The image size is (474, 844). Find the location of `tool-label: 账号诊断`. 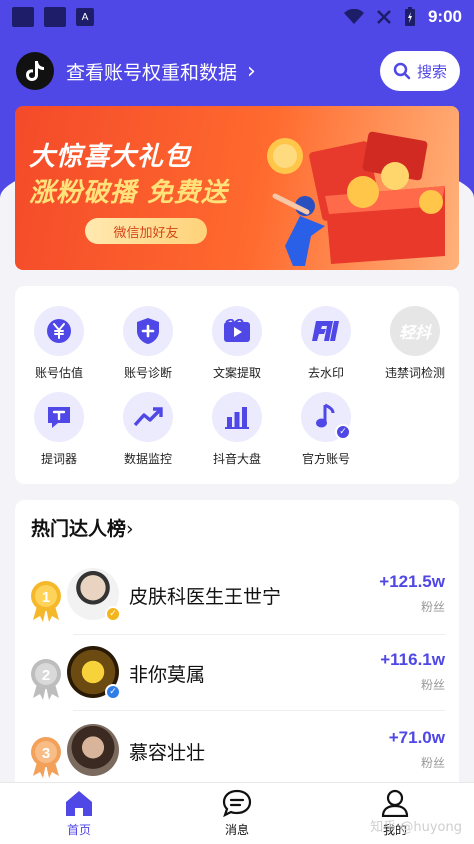

tool-label: 账号诊断 is located at coordinates (147, 373).